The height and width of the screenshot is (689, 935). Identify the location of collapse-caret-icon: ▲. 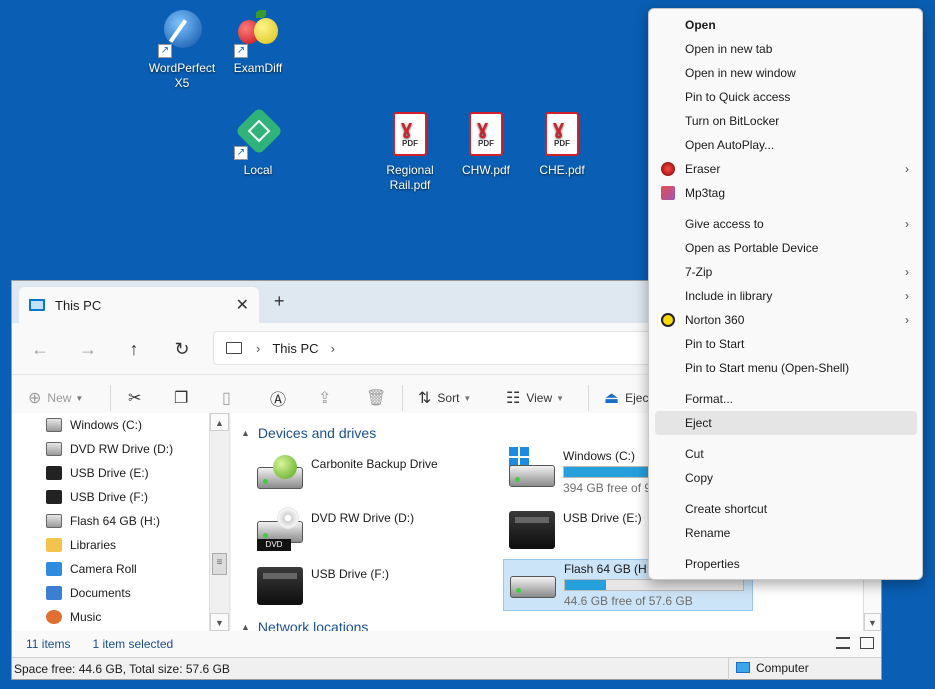
(245, 433).